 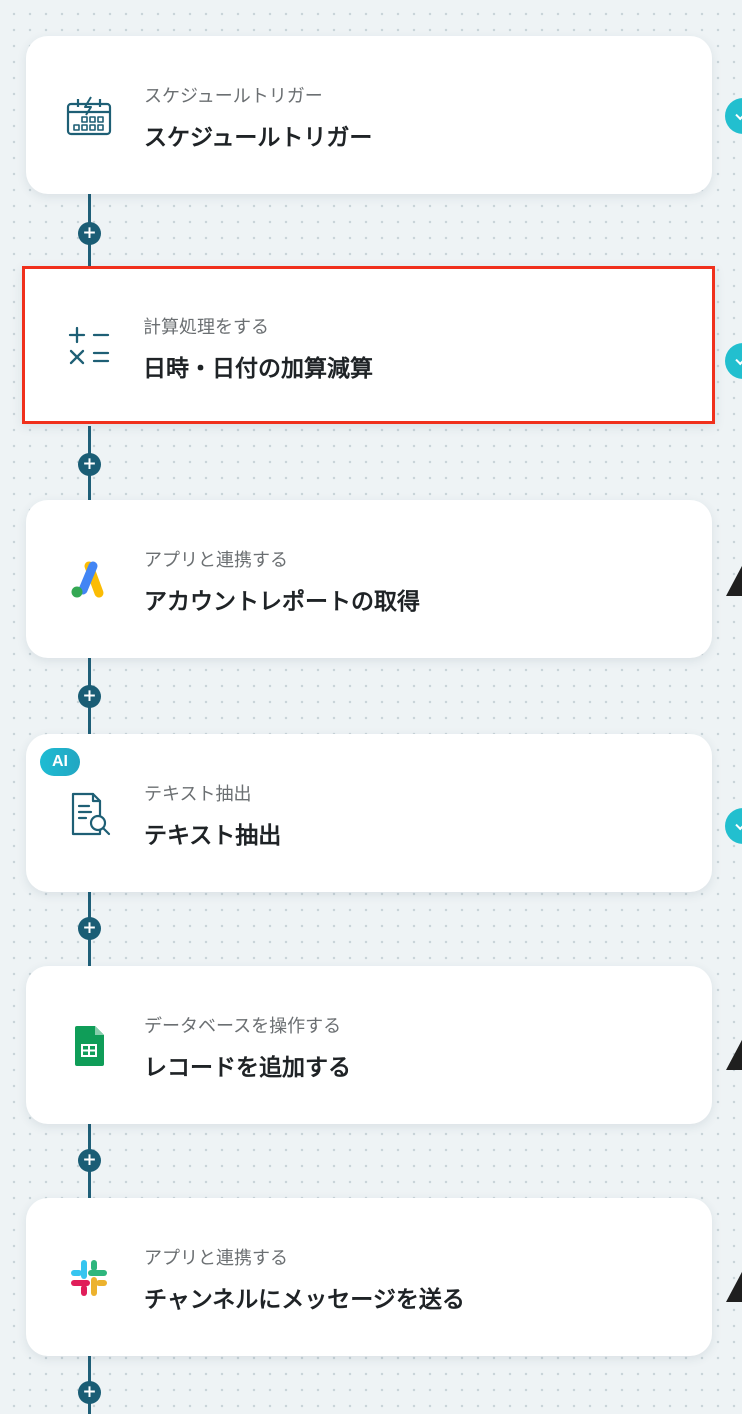 What do you see at coordinates (89, 580) in the screenshot?
I see `google-ads-icon` at bounding box center [89, 580].